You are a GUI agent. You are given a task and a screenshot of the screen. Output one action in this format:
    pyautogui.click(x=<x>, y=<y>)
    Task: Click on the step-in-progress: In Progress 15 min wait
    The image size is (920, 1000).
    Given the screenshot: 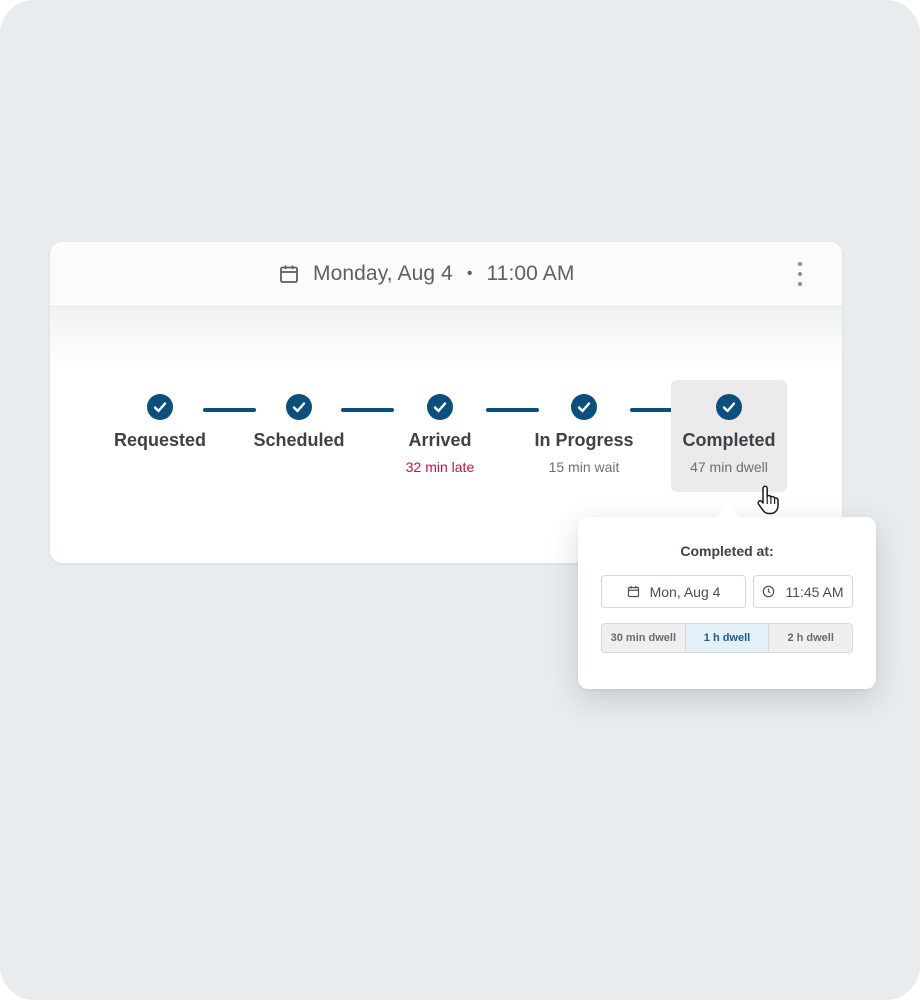 What is the action you would take?
    pyautogui.click(x=584, y=436)
    